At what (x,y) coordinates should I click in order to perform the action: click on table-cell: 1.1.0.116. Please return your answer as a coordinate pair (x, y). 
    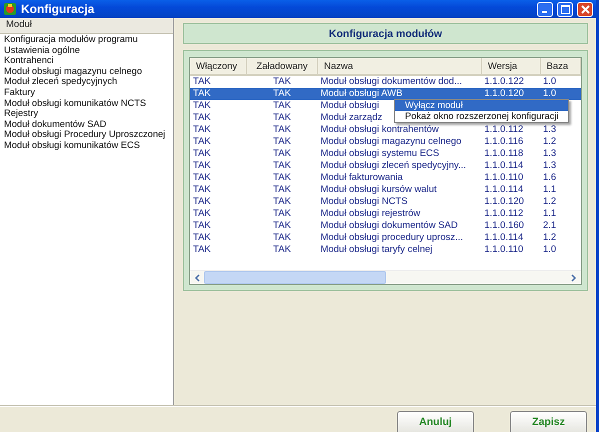
    Looking at the image, I should click on (510, 142).